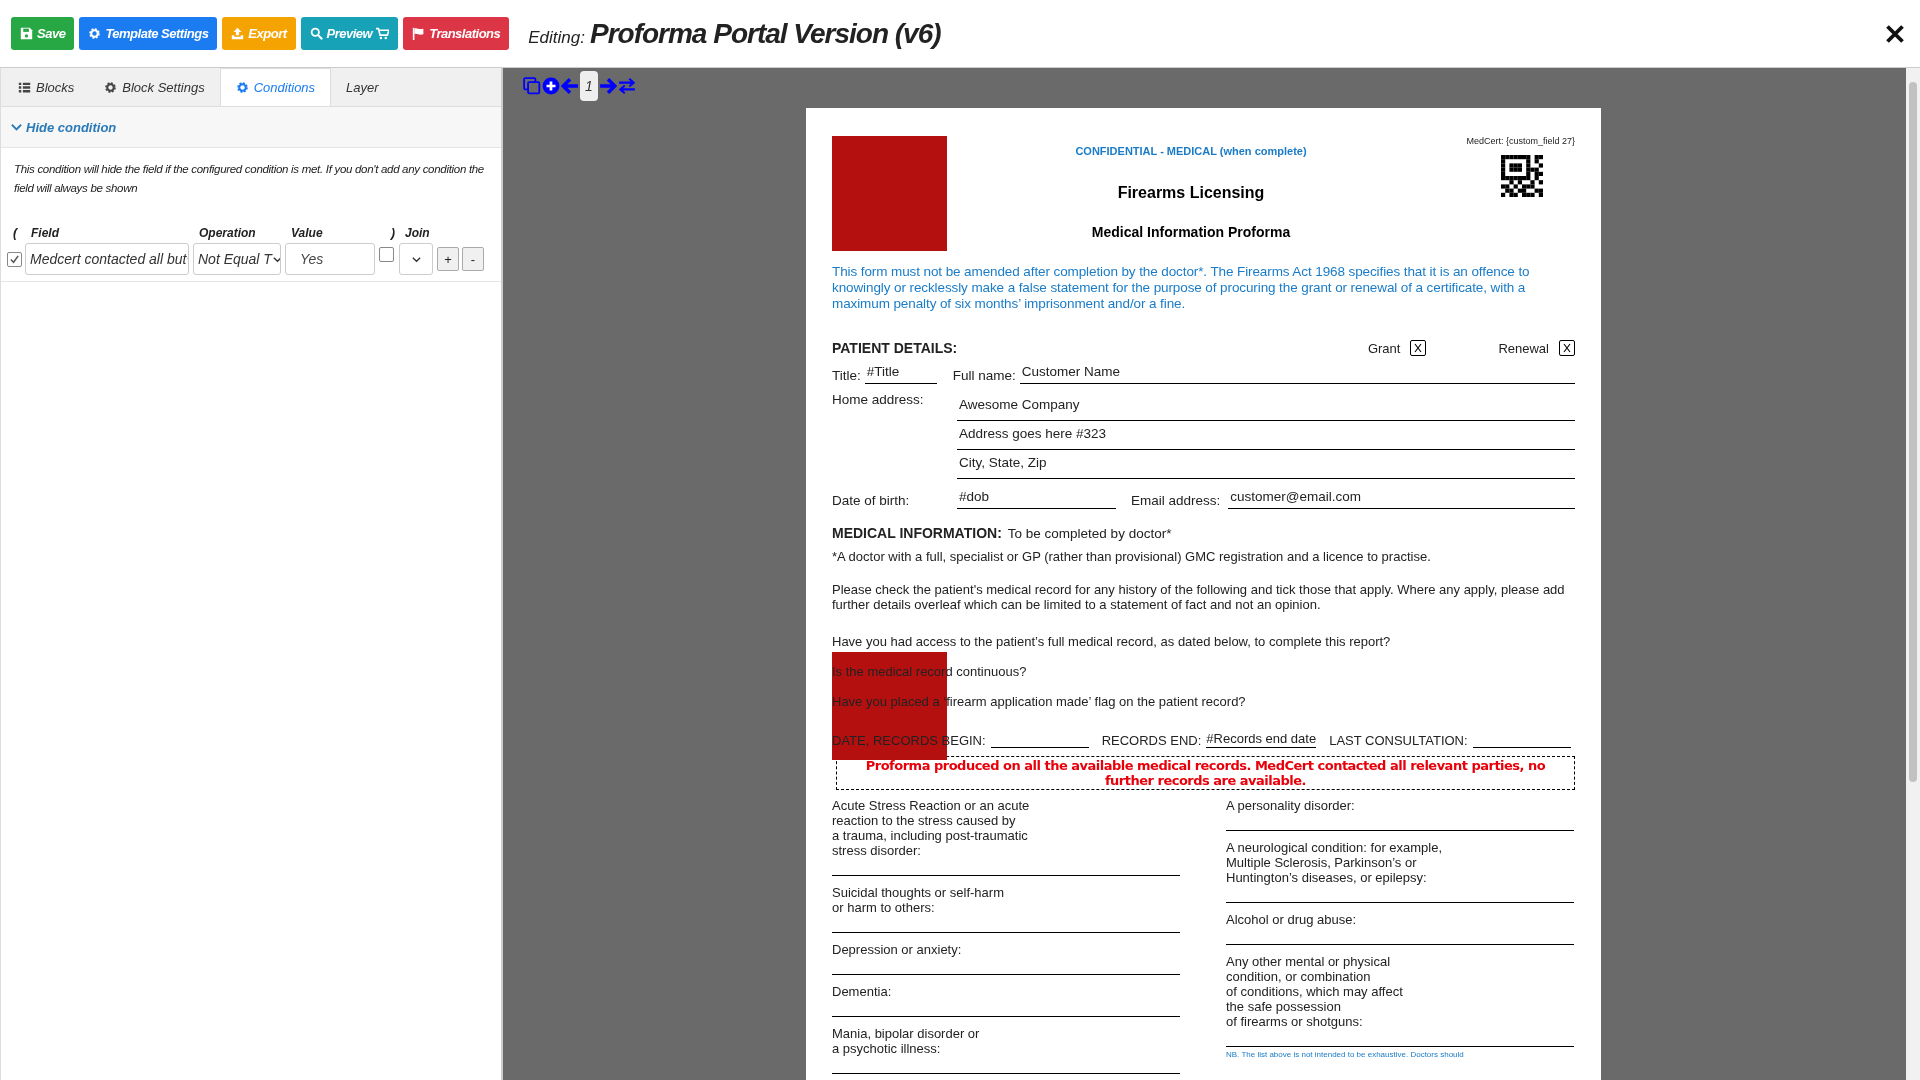 The image size is (1920, 1080). I want to click on footnote-text: NB. The list above is not intended to be exhaustive. Doctors should, so click(1345, 1054).